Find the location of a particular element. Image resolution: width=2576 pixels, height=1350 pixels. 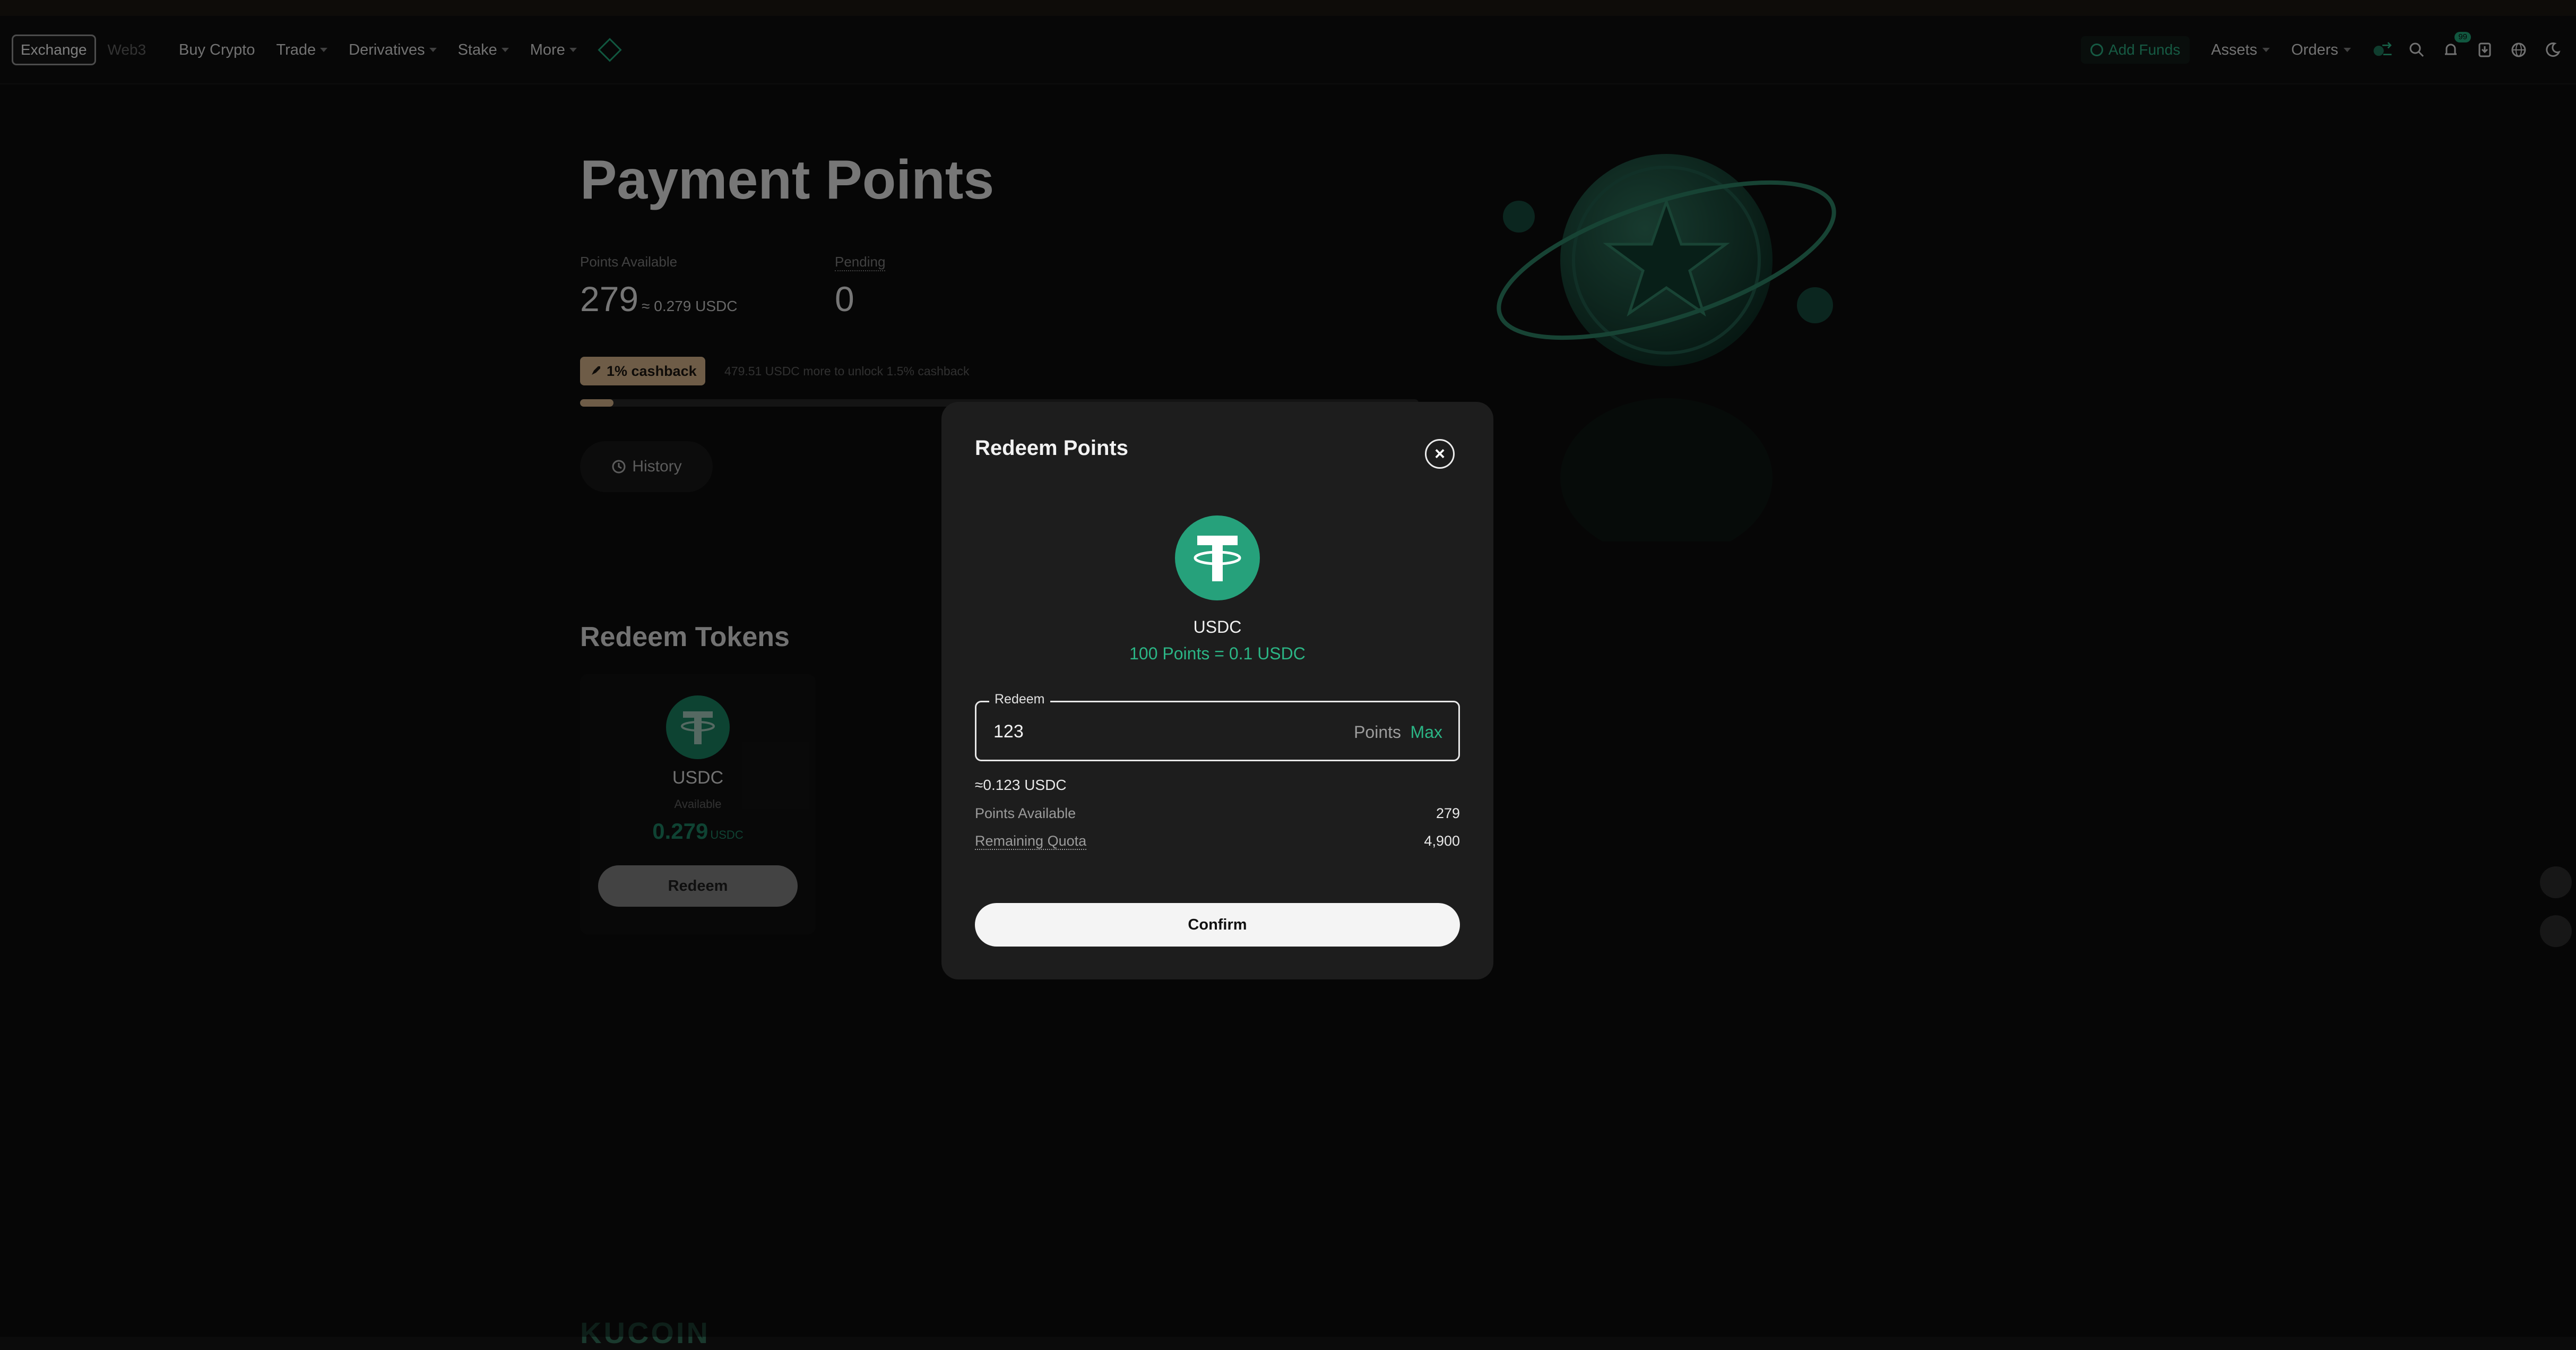

close-icon: × is located at coordinates (1440, 454).